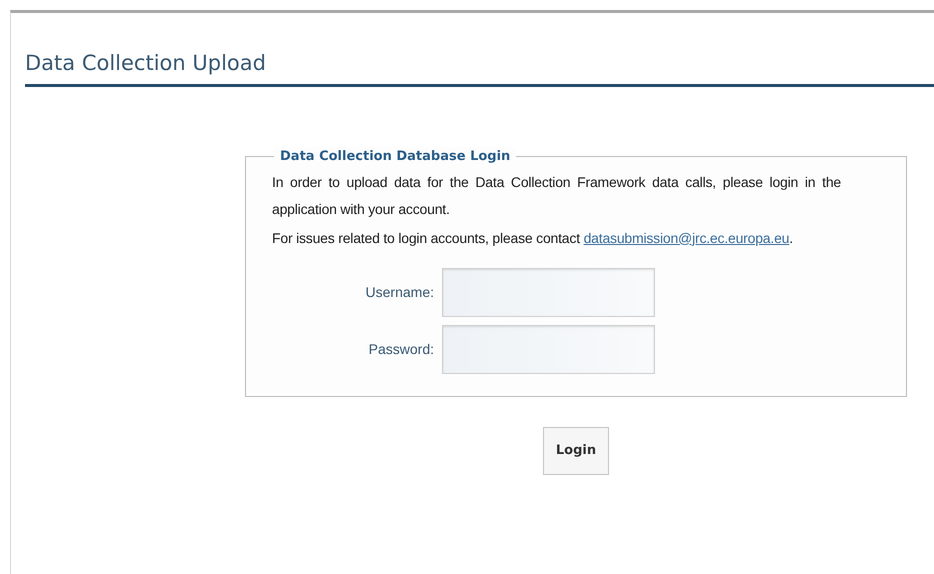 The height and width of the screenshot is (574, 934). Describe the element at coordinates (687, 238) in the screenshot. I see `email-link: datasubmission@jrc.ec.europa.eu` at that location.